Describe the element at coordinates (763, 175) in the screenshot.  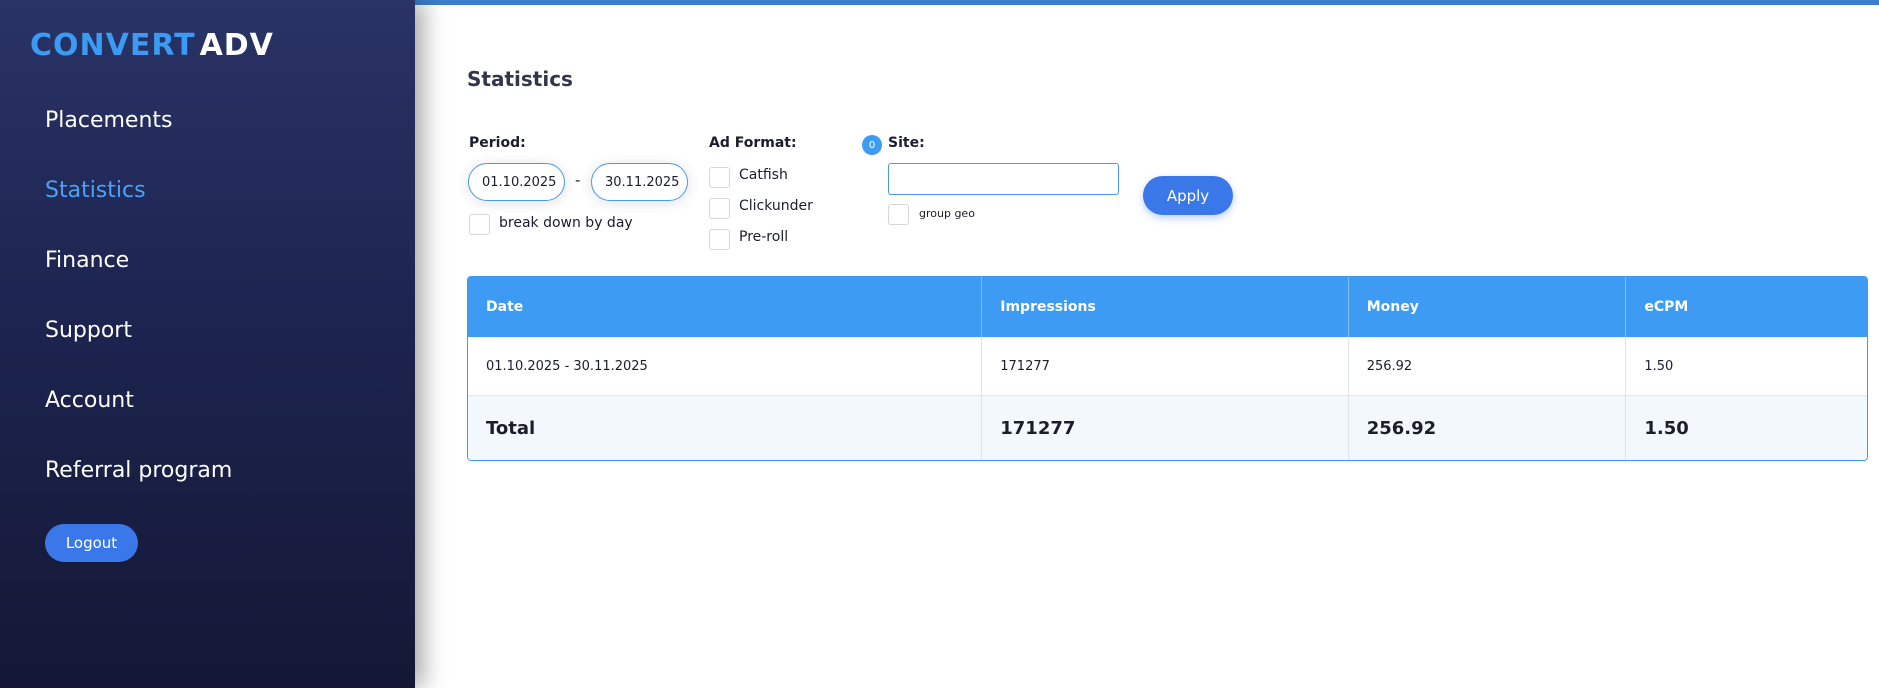
I see `catfish-label: Catfish` at that location.